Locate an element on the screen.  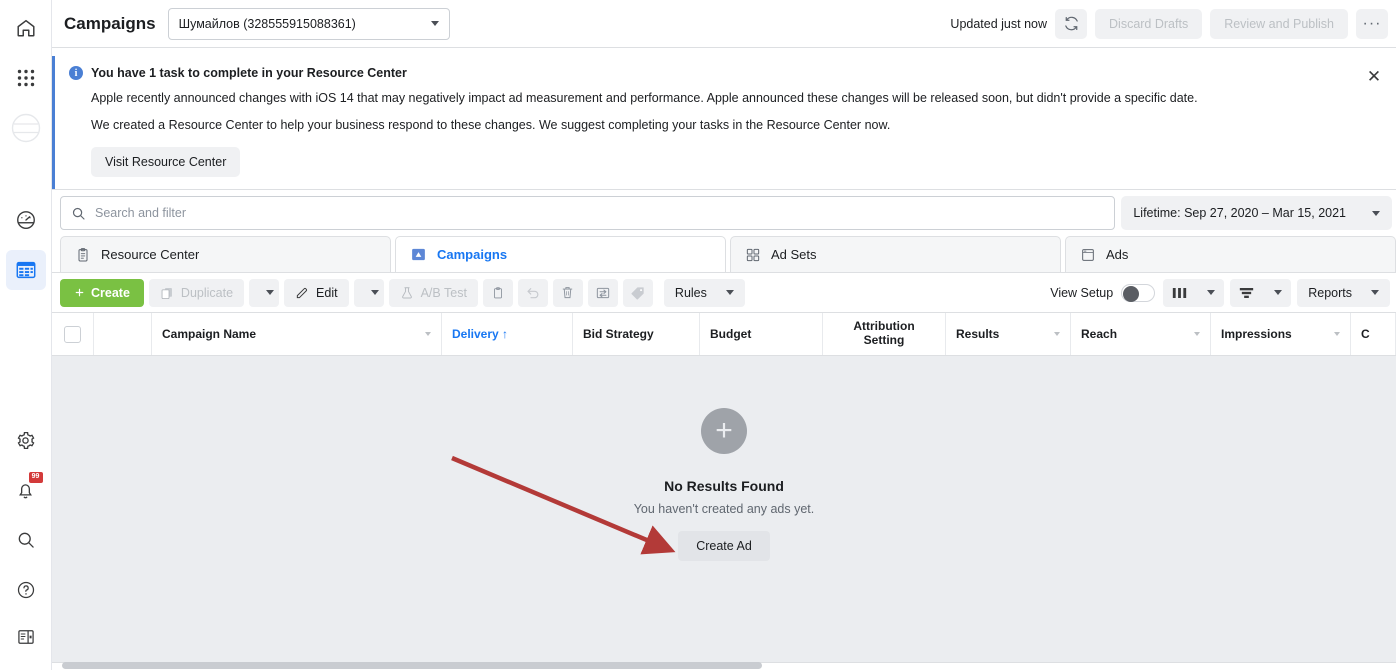
toggle-knob is located at coordinates (1131, 293).